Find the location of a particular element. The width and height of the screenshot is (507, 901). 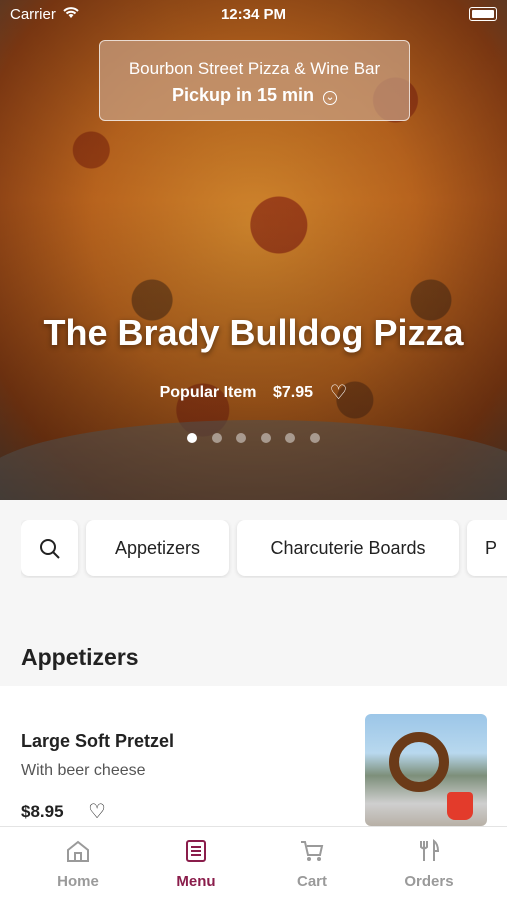

cup-shape is located at coordinates (460, 806).